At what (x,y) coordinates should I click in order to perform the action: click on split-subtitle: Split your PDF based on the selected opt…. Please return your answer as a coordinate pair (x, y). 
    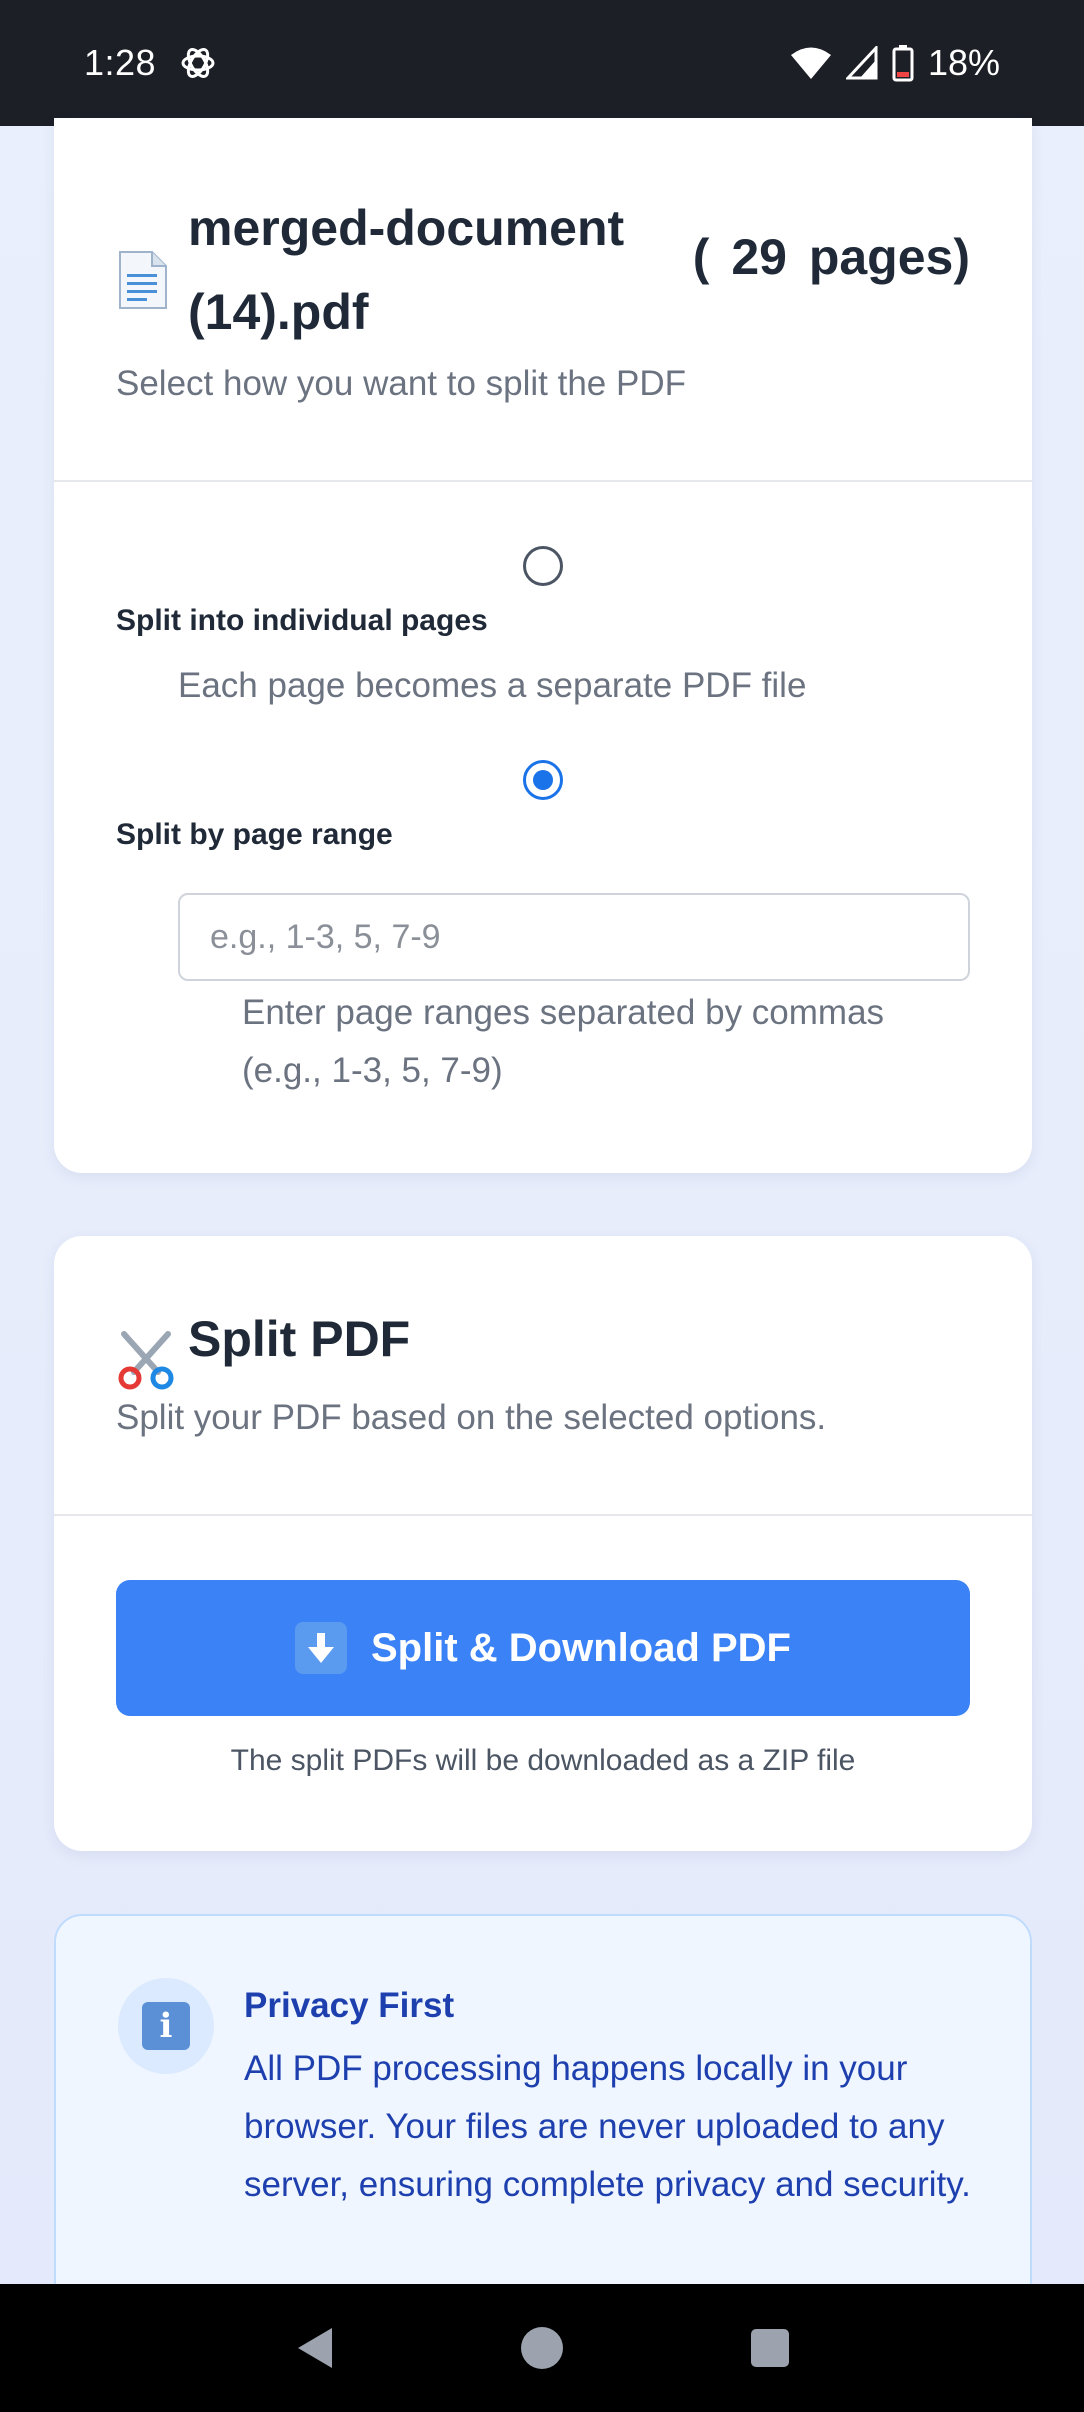
    Looking at the image, I should click on (471, 1417).